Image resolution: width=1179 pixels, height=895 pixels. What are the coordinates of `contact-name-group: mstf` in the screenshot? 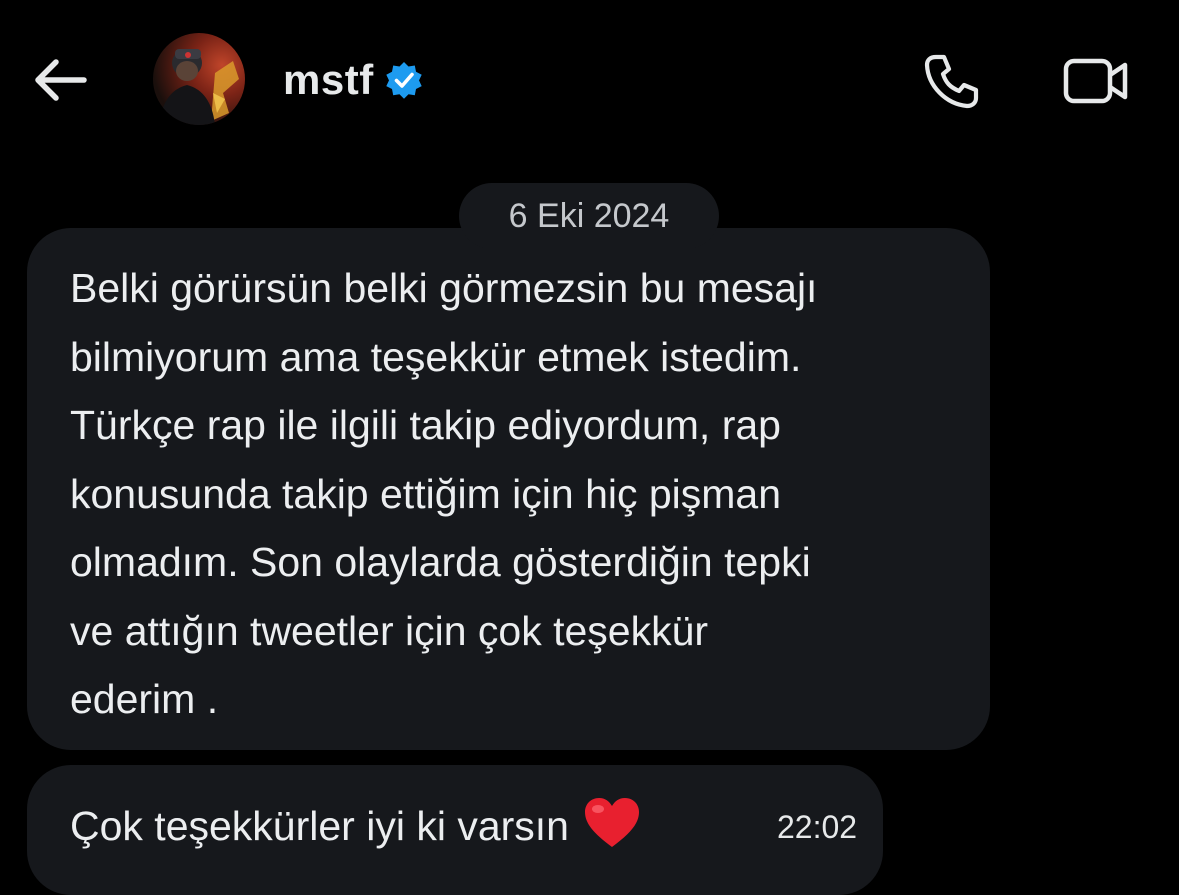 It's located at (353, 80).